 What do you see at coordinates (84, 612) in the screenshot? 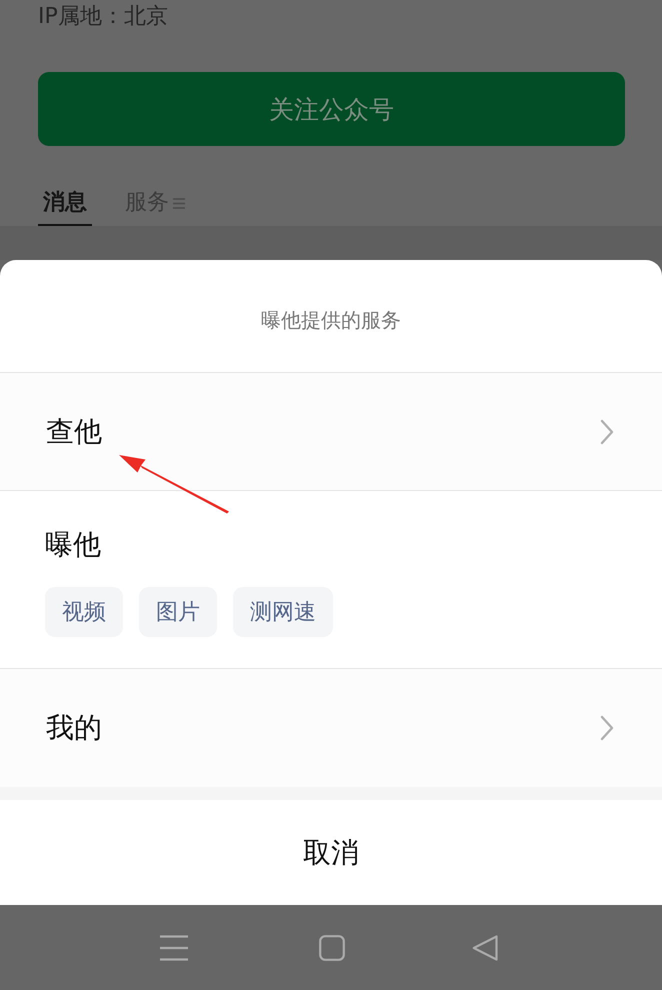
I see `service-chip: 视频` at bounding box center [84, 612].